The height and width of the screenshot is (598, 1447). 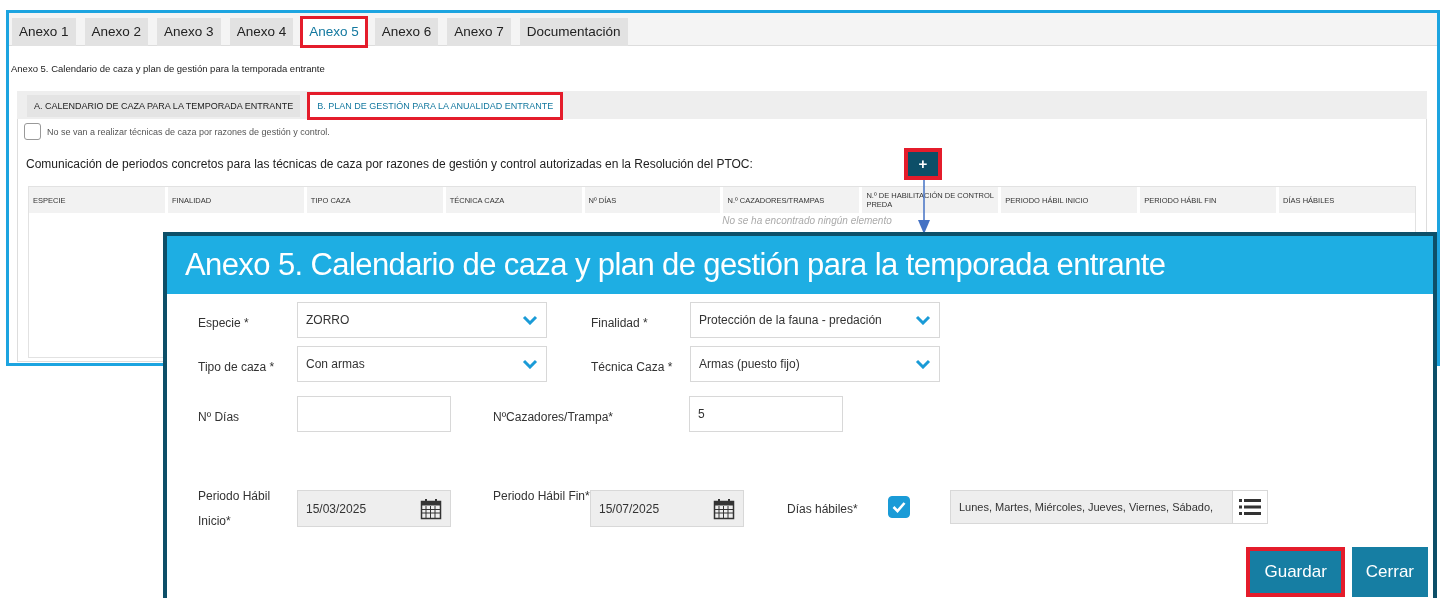 What do you see at coordinates (261, 32) in the screenshot?
I see `tab: Anexo 4` at bounding box center [261, 32].